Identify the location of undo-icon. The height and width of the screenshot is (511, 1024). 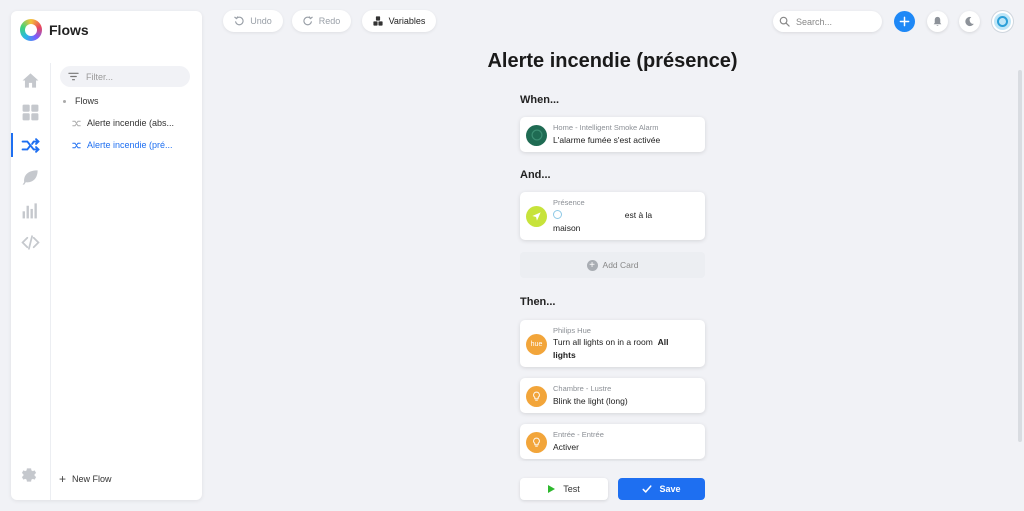
(239, 21).